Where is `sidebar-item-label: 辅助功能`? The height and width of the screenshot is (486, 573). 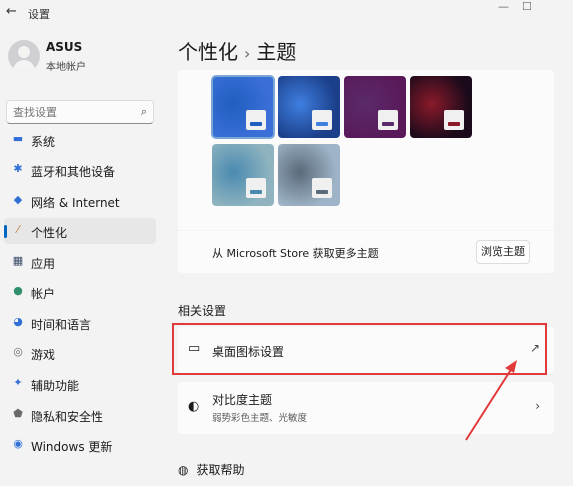 sidebar-item-label: 辅助功能 is located at coordinates (55, 386).